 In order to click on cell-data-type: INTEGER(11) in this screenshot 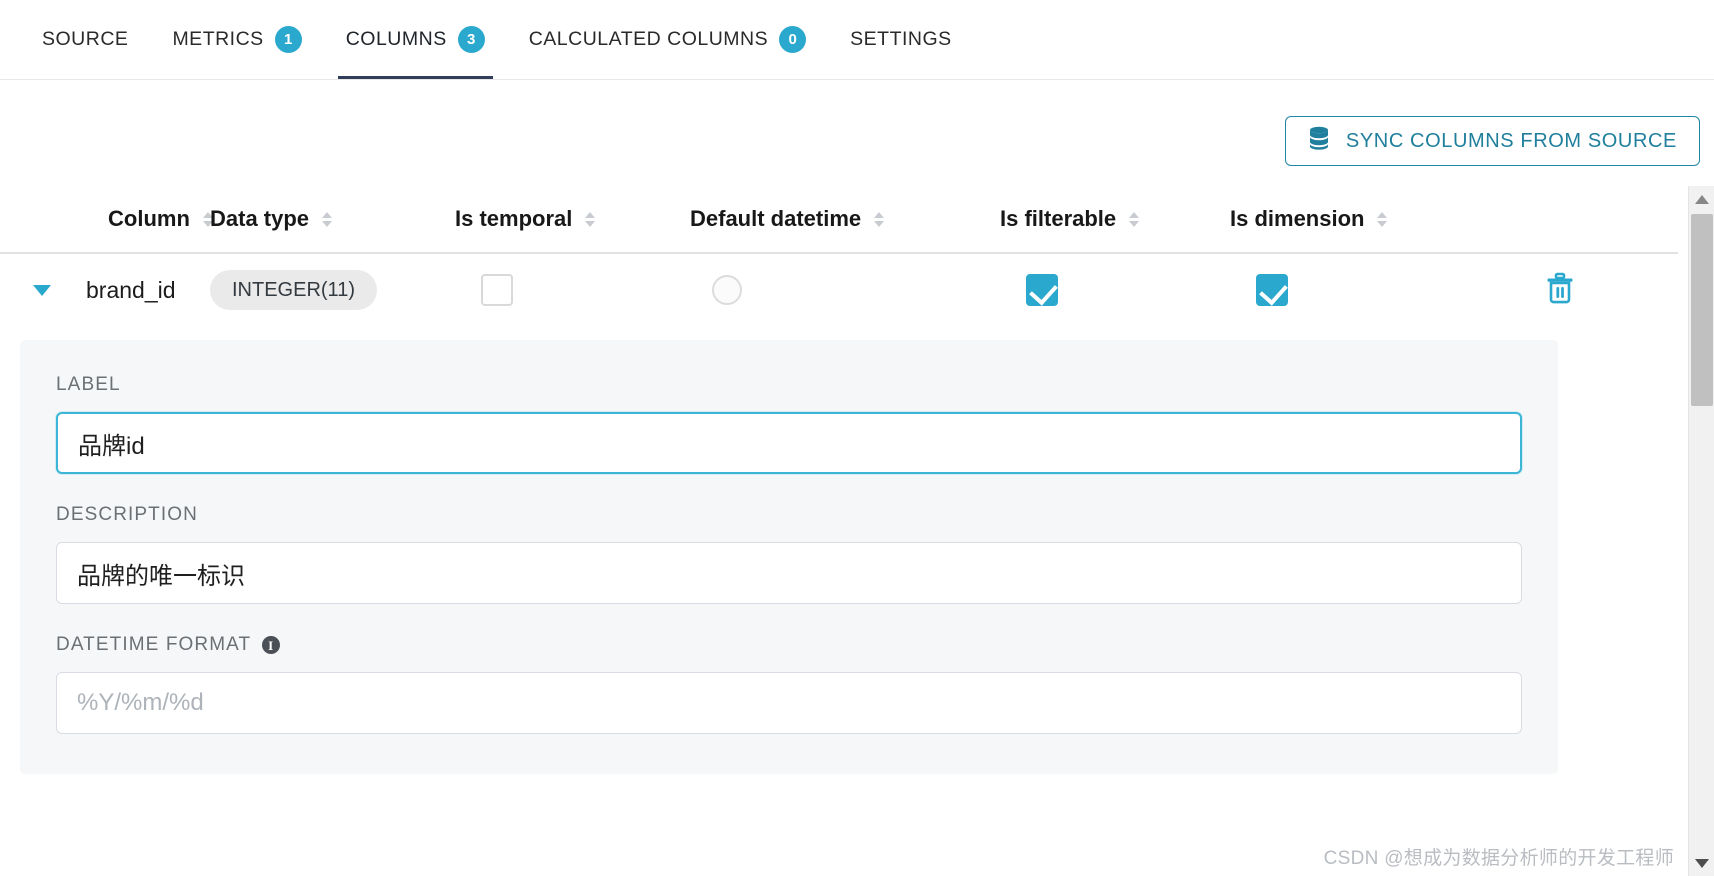, I will do `click(332, 290)`.